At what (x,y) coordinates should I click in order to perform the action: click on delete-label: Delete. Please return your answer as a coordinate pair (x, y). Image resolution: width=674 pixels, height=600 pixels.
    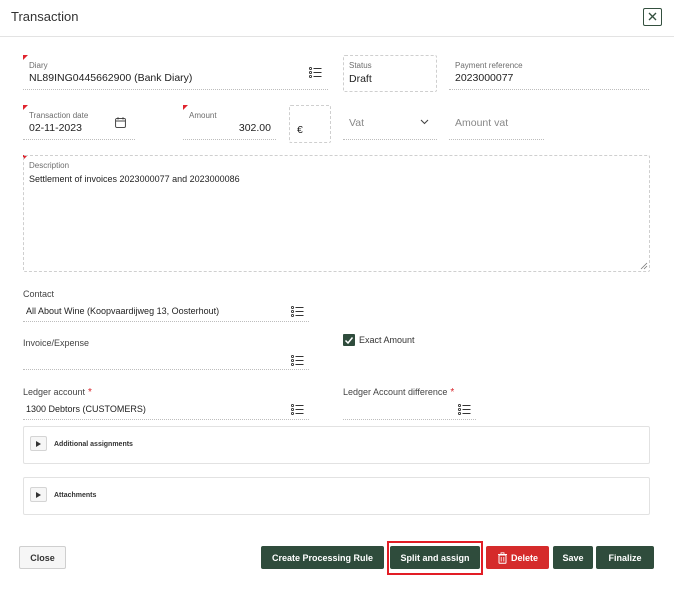
    Looking at the image, I should click on (524, 557).